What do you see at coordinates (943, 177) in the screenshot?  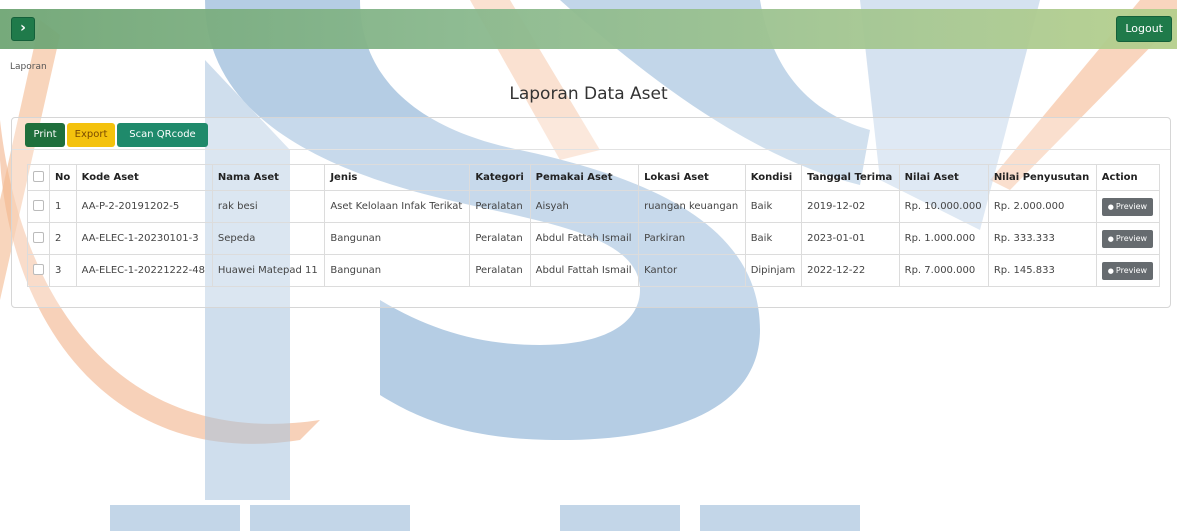 I see `header-nilai-aset: Nilai Aset` at bounding box center [943, 177].